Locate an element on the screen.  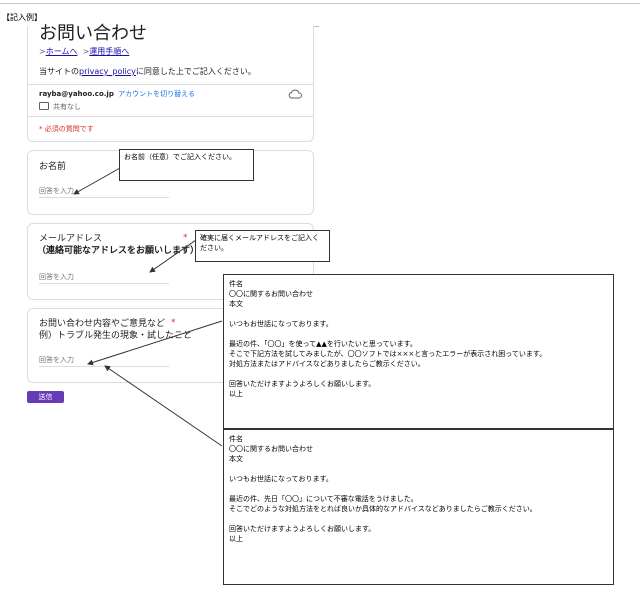
example1-arrow is located at coordinates (155, 343).